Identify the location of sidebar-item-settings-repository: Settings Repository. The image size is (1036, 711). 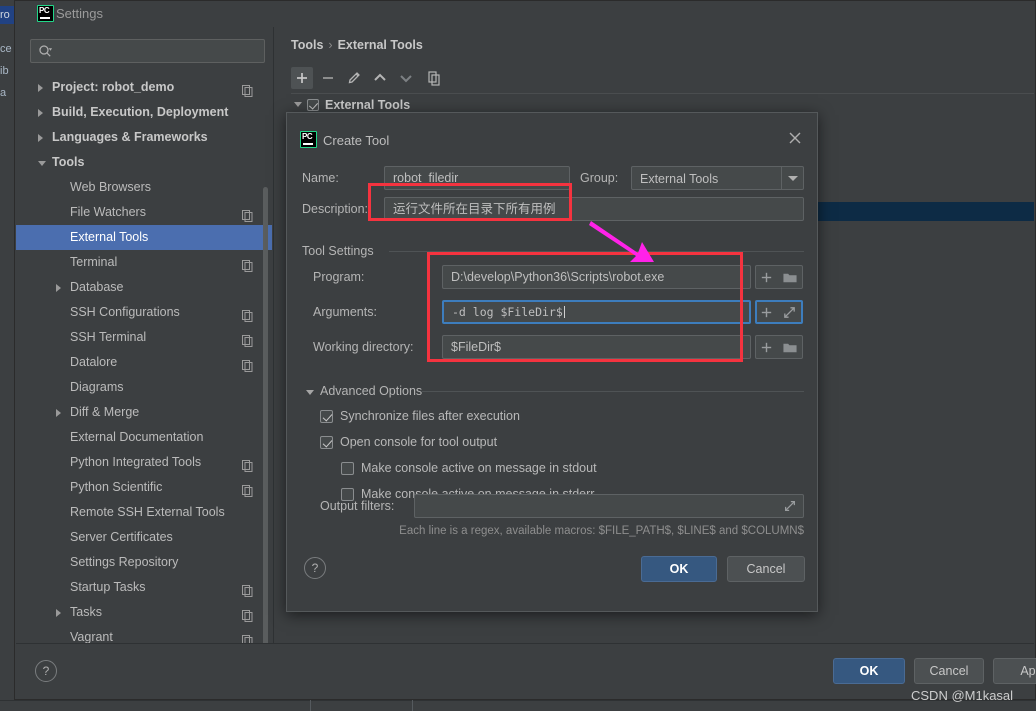
(144, 562).